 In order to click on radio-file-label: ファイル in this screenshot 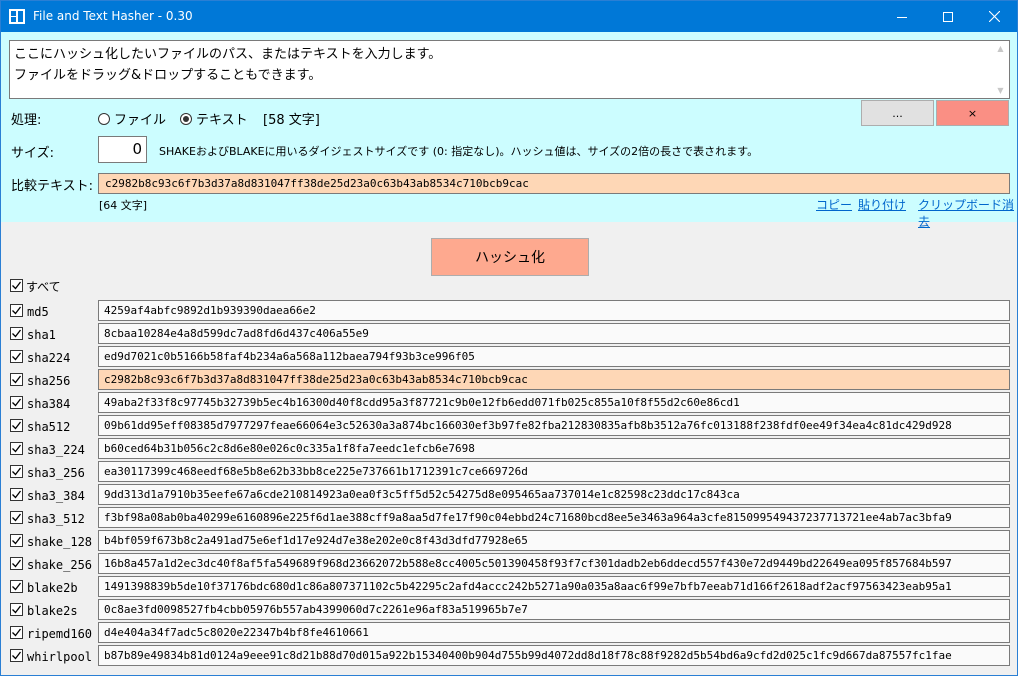, I will do `click(140, 120)`.